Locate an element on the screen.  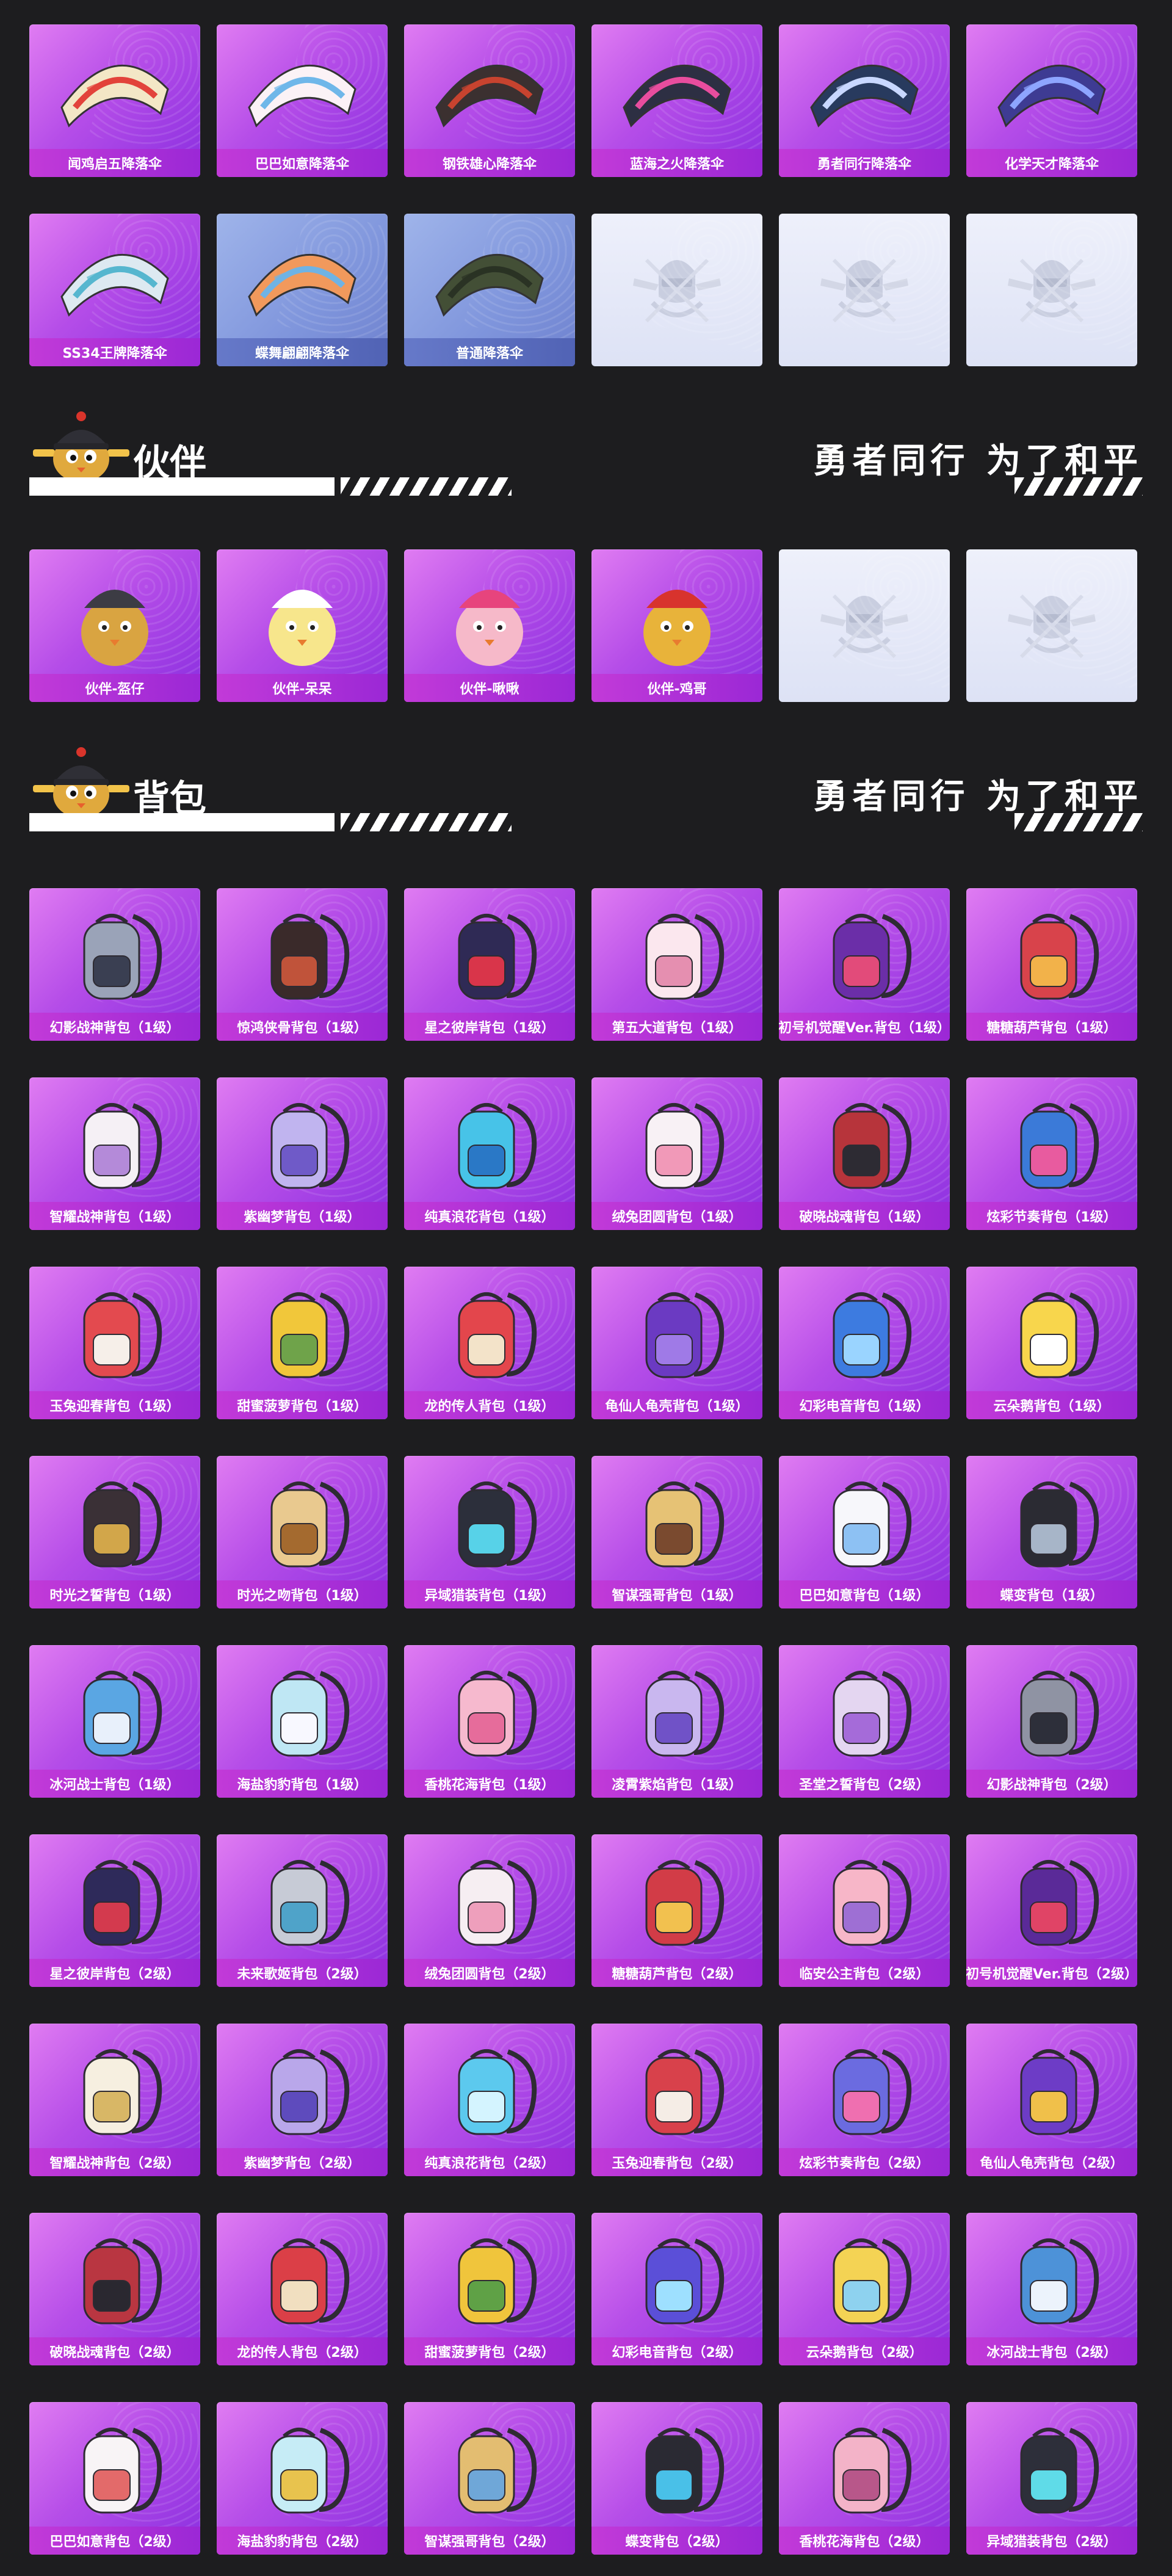
backpack-card: 绒兔团圆背包（2级） is located at coordinates (489, 1910).